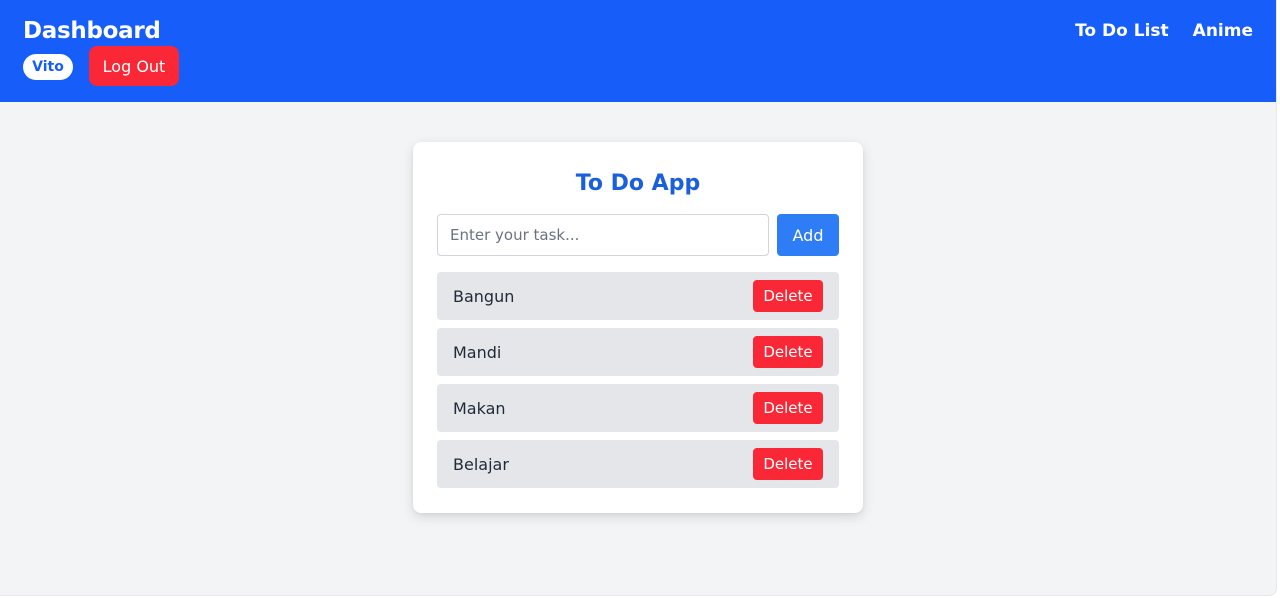 This screenshot has height=598, width=1280. What do you see at coordinates (638, 464) in the screenshot?
I see `task-item: Belajar Delete` at bounding box center [638, 464].